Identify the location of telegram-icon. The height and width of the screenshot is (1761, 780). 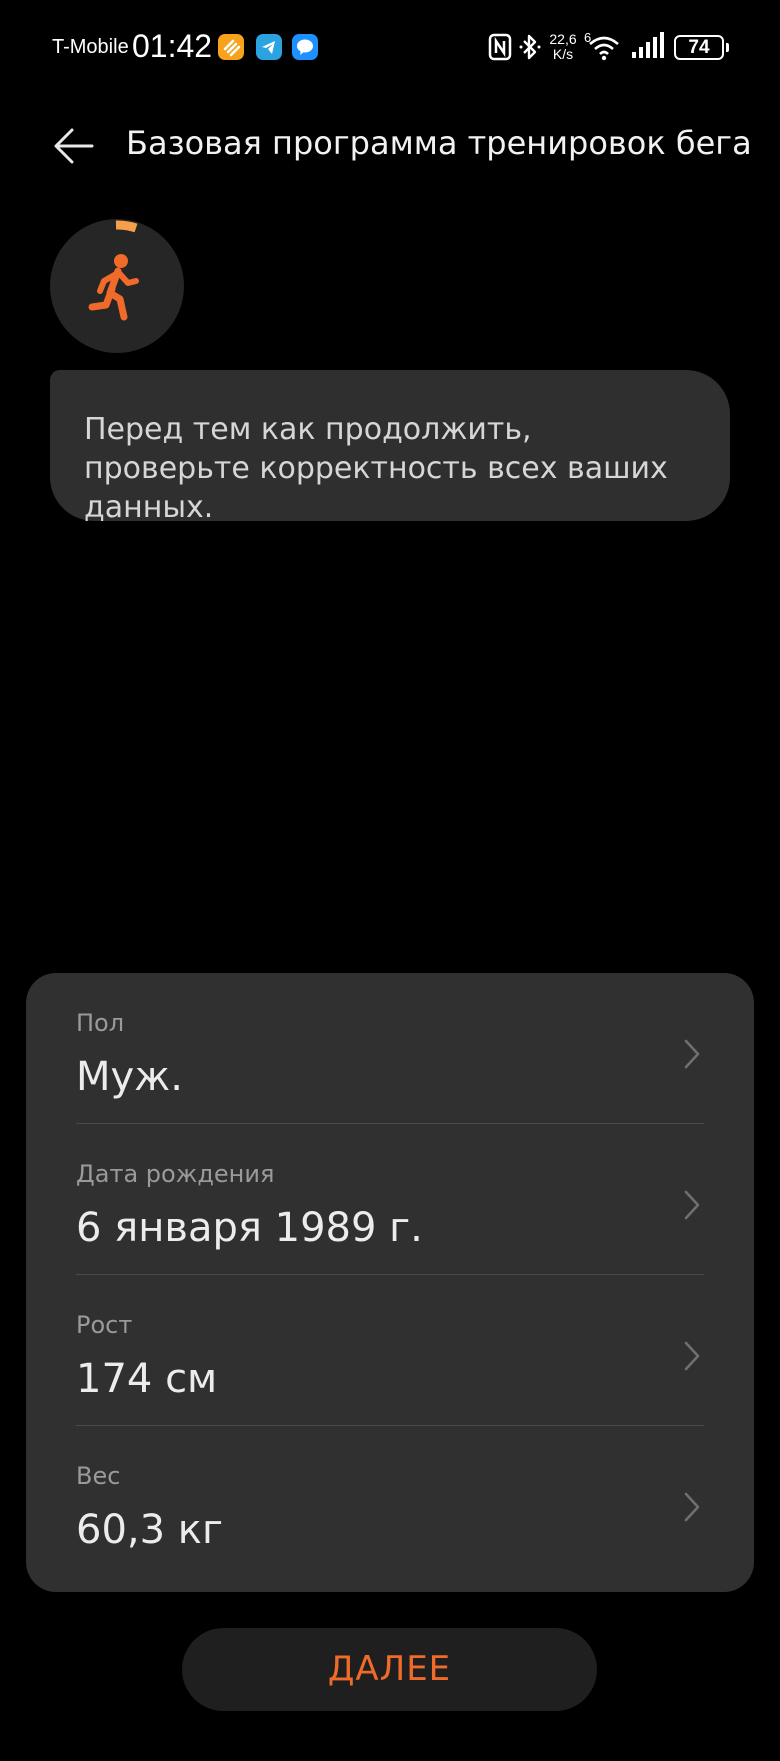
(269, 47).